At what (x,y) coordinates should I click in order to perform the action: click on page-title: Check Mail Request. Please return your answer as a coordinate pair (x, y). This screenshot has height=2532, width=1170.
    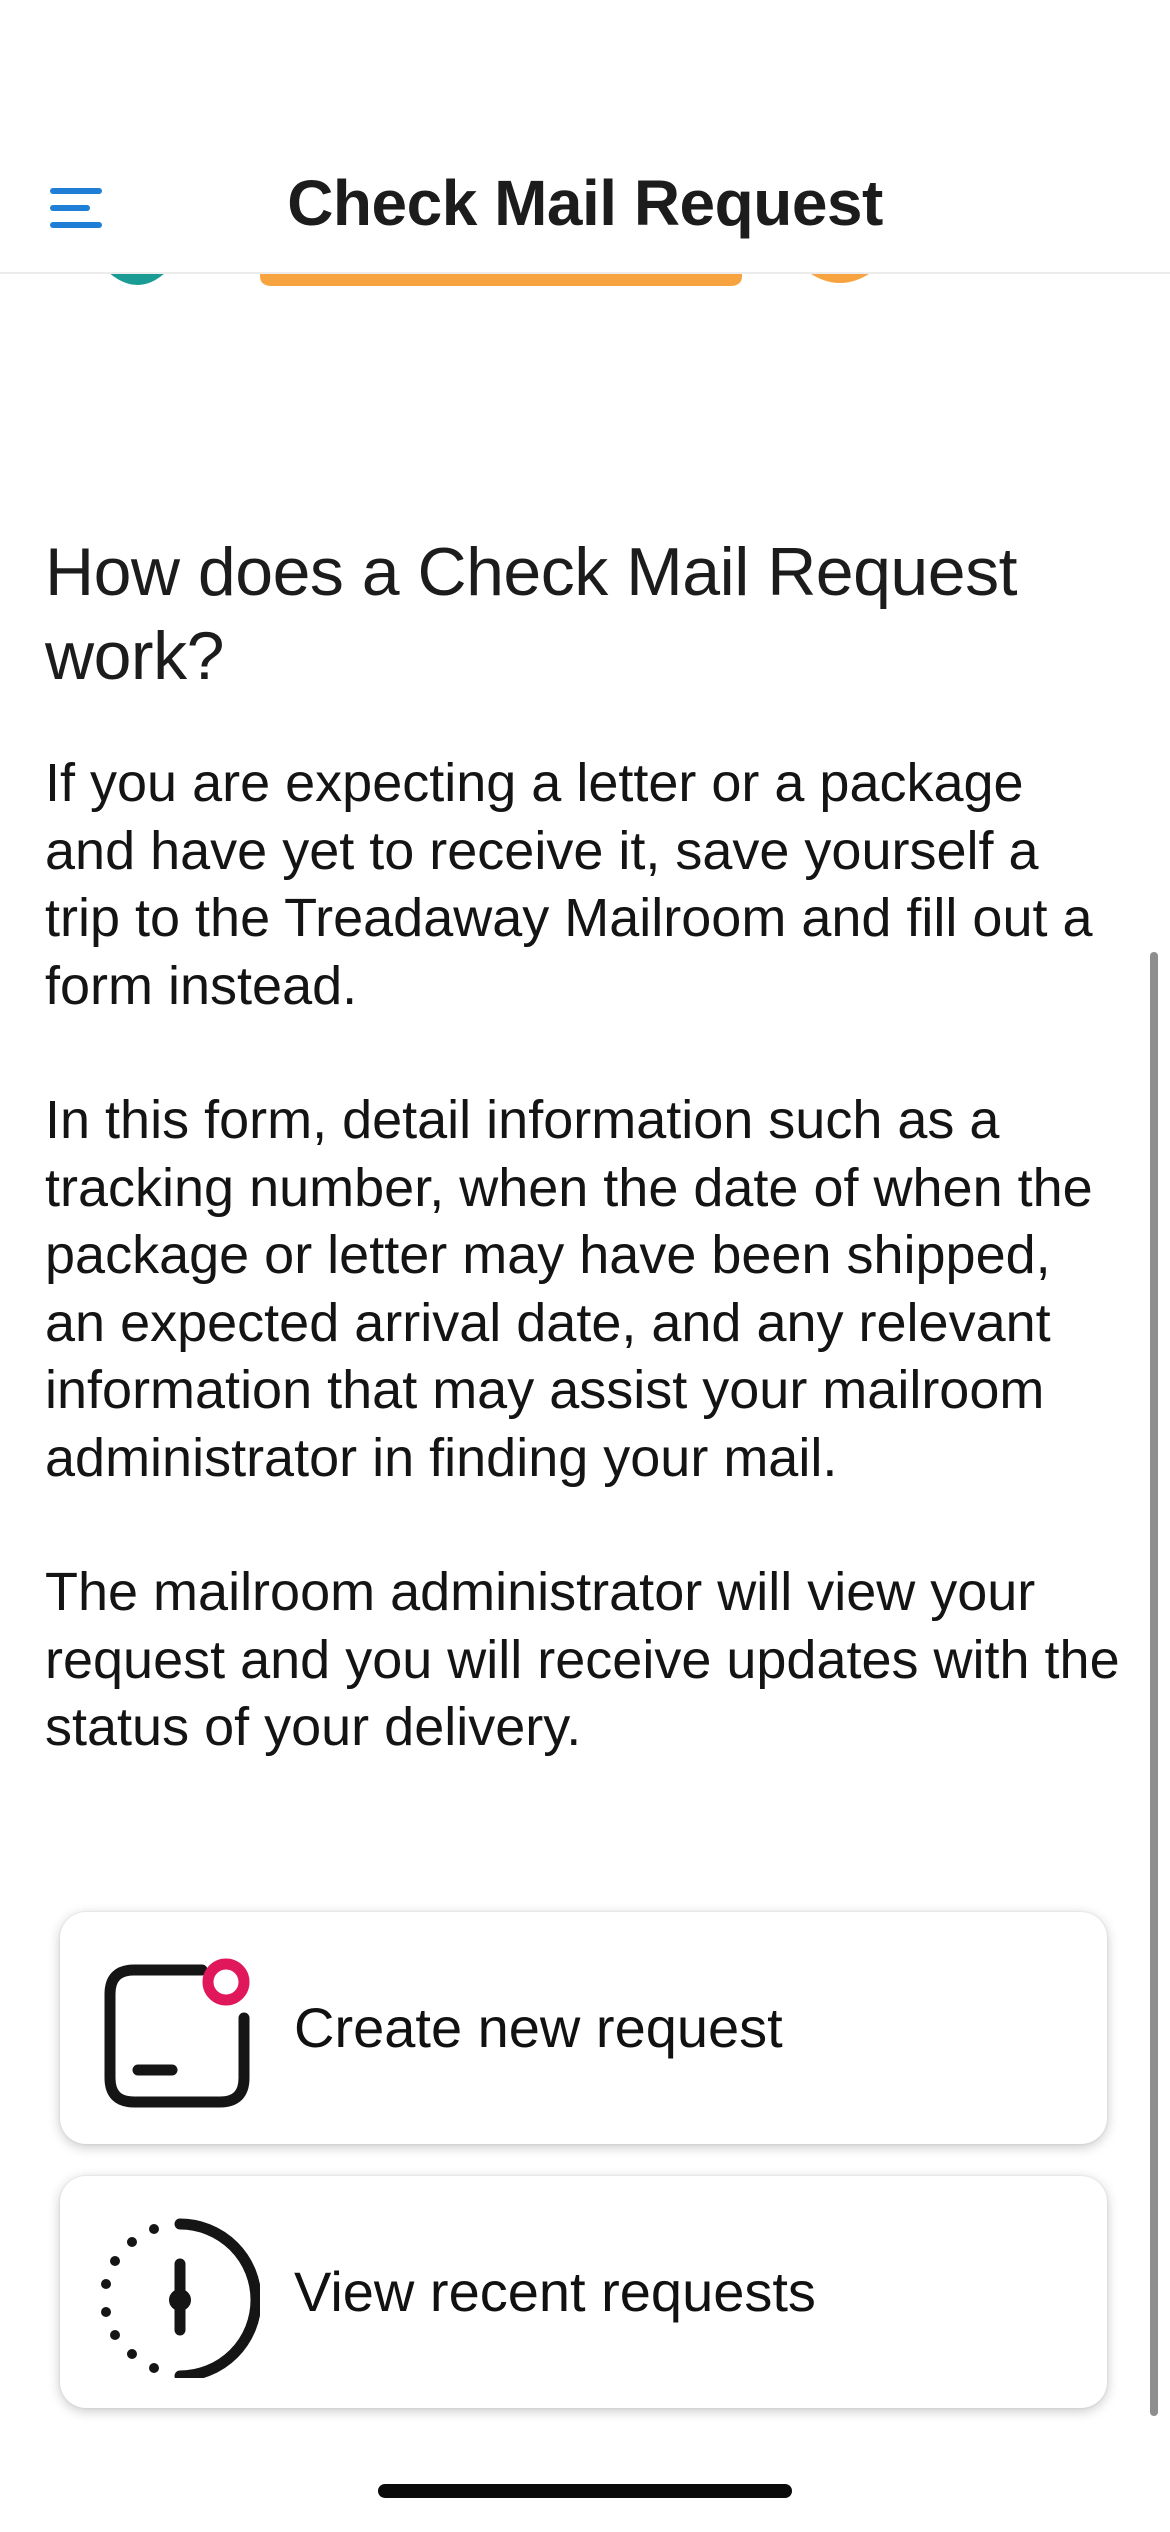
    Looking at the image, I should click on (585, 203).